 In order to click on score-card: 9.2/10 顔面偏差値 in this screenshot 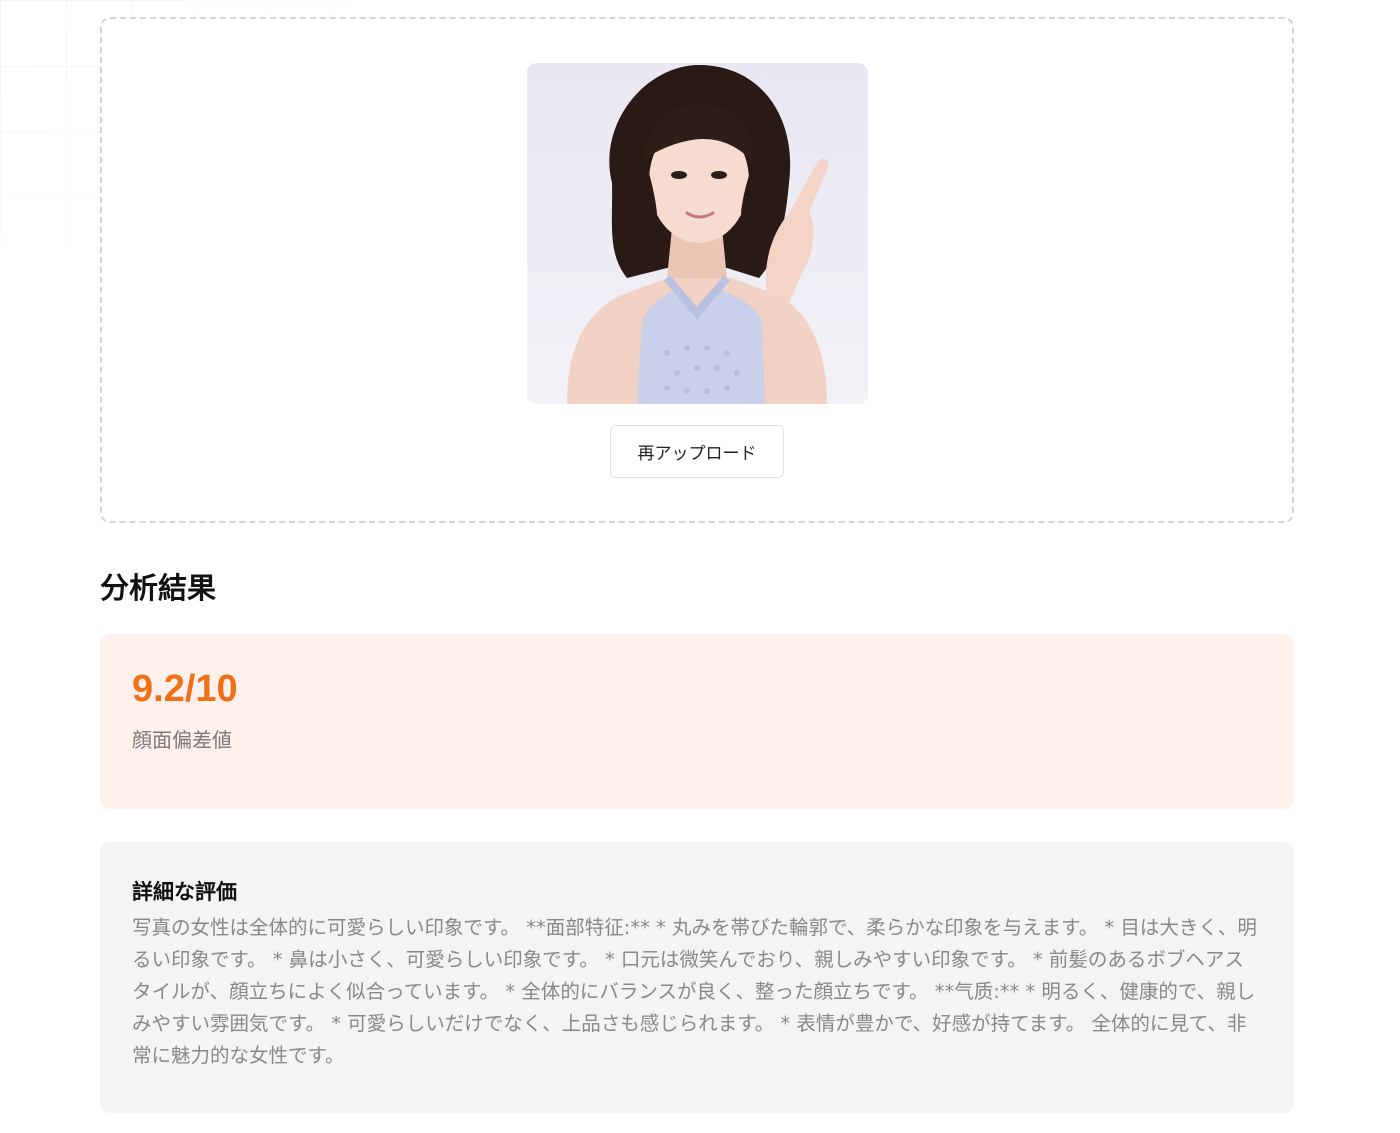, I will do `click(697, 721)`.